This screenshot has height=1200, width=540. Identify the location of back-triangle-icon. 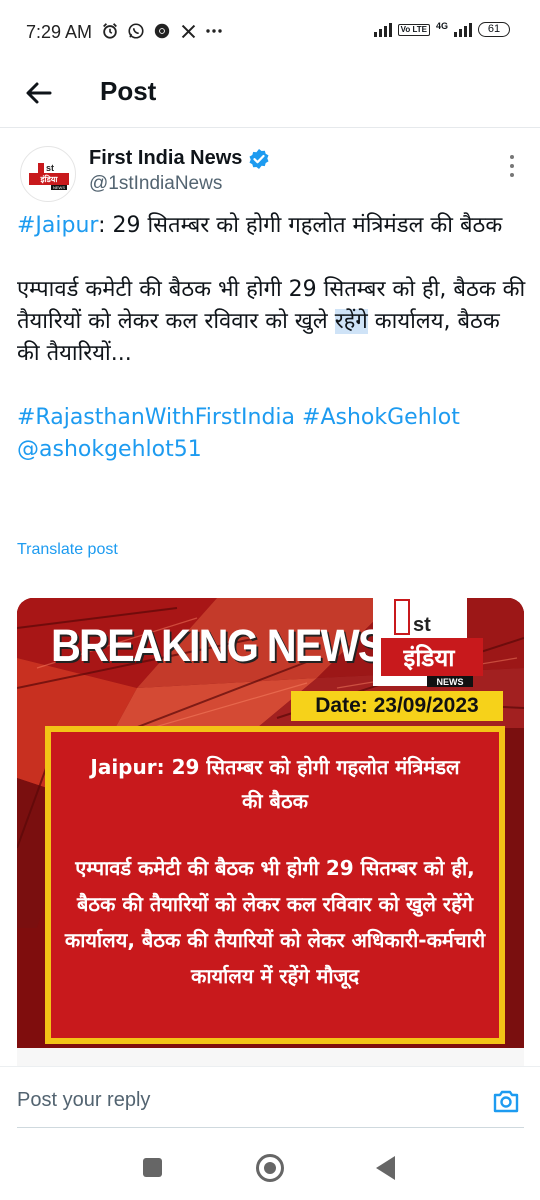
(385, 1168).